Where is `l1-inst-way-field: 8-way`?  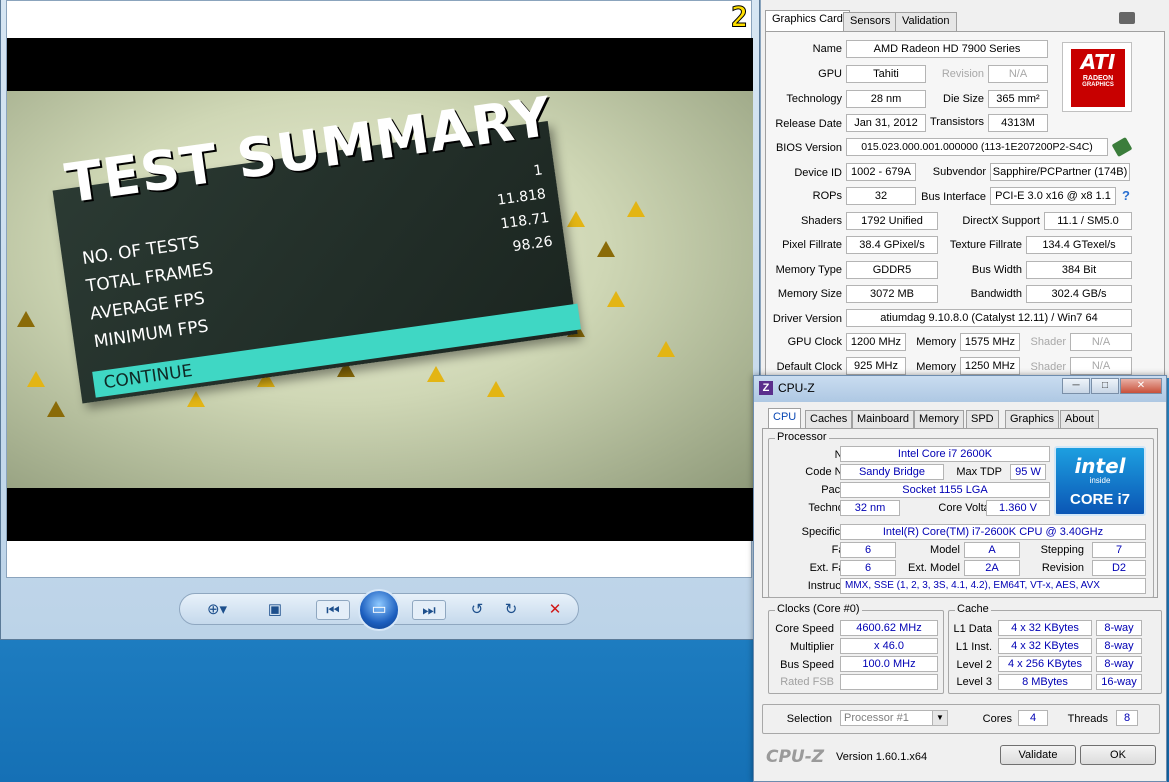
l1-inst-way-field: 8-way is located at coordinates (1119, 646).